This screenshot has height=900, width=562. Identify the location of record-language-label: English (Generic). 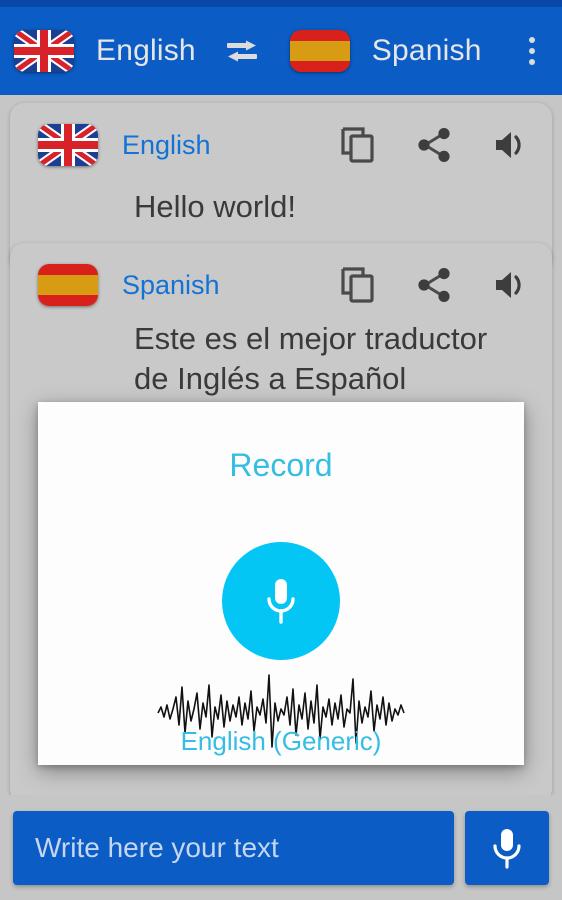
(281, 741).